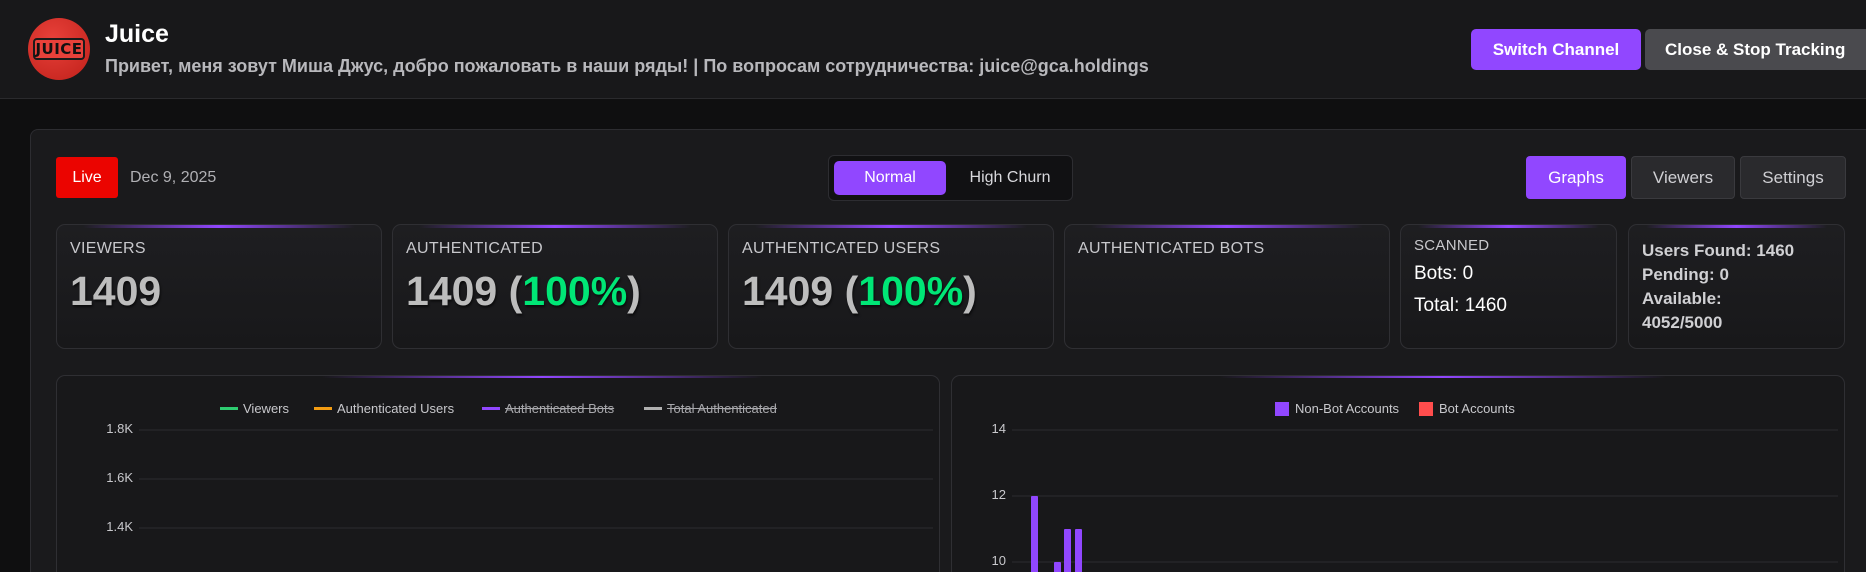 The image size is (1866, 572). Describe the element at coordinates (890, 178) in the screenshot. I see `mode-normal-button: Normal` at that location.